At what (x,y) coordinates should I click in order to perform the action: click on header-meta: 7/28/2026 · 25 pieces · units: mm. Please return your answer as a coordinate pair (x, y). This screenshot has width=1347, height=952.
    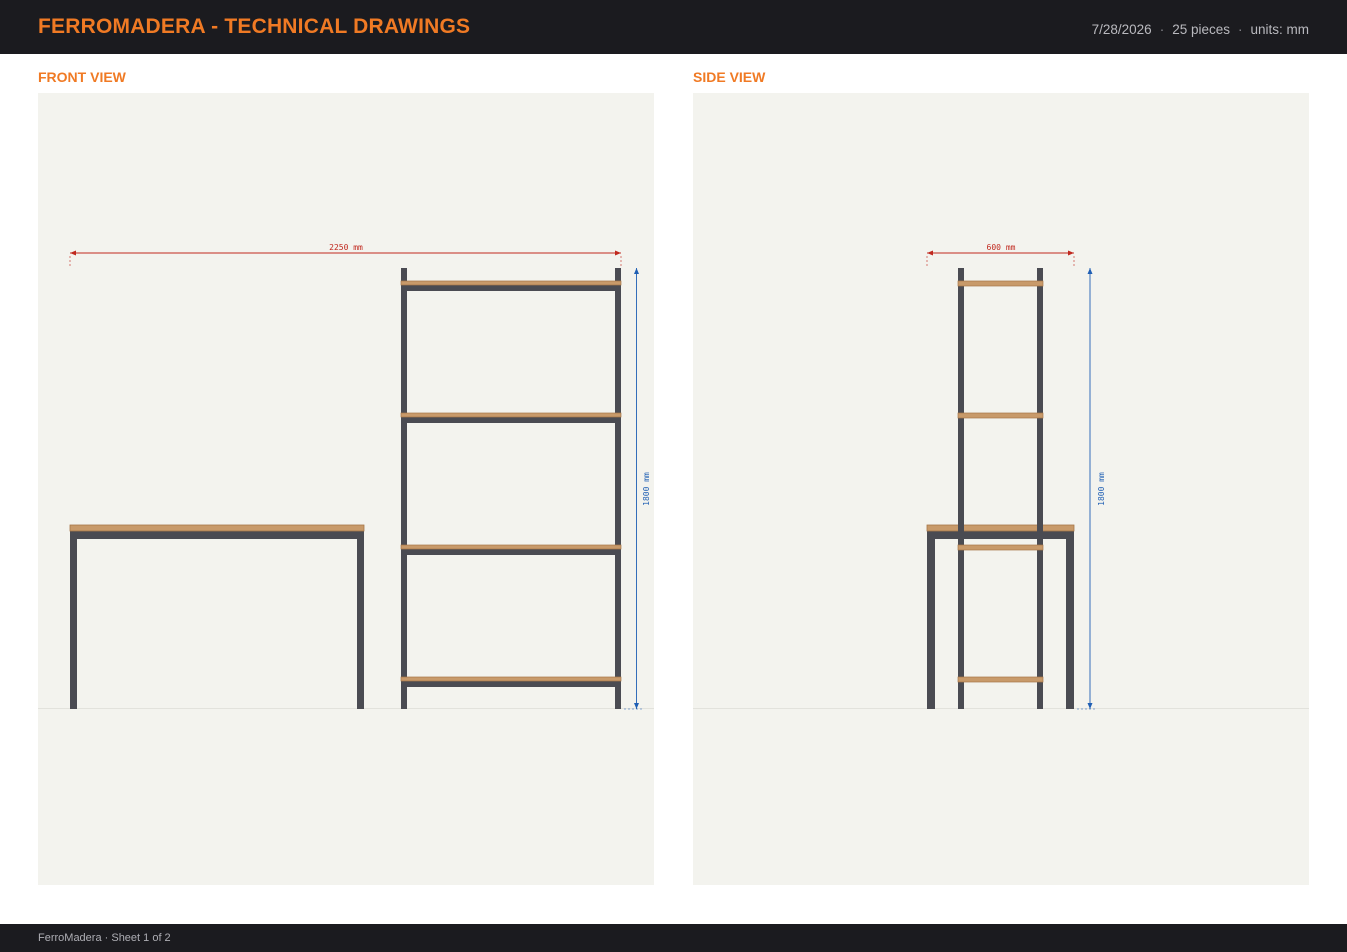
    Looking at the image, I should click on (1200, 29).